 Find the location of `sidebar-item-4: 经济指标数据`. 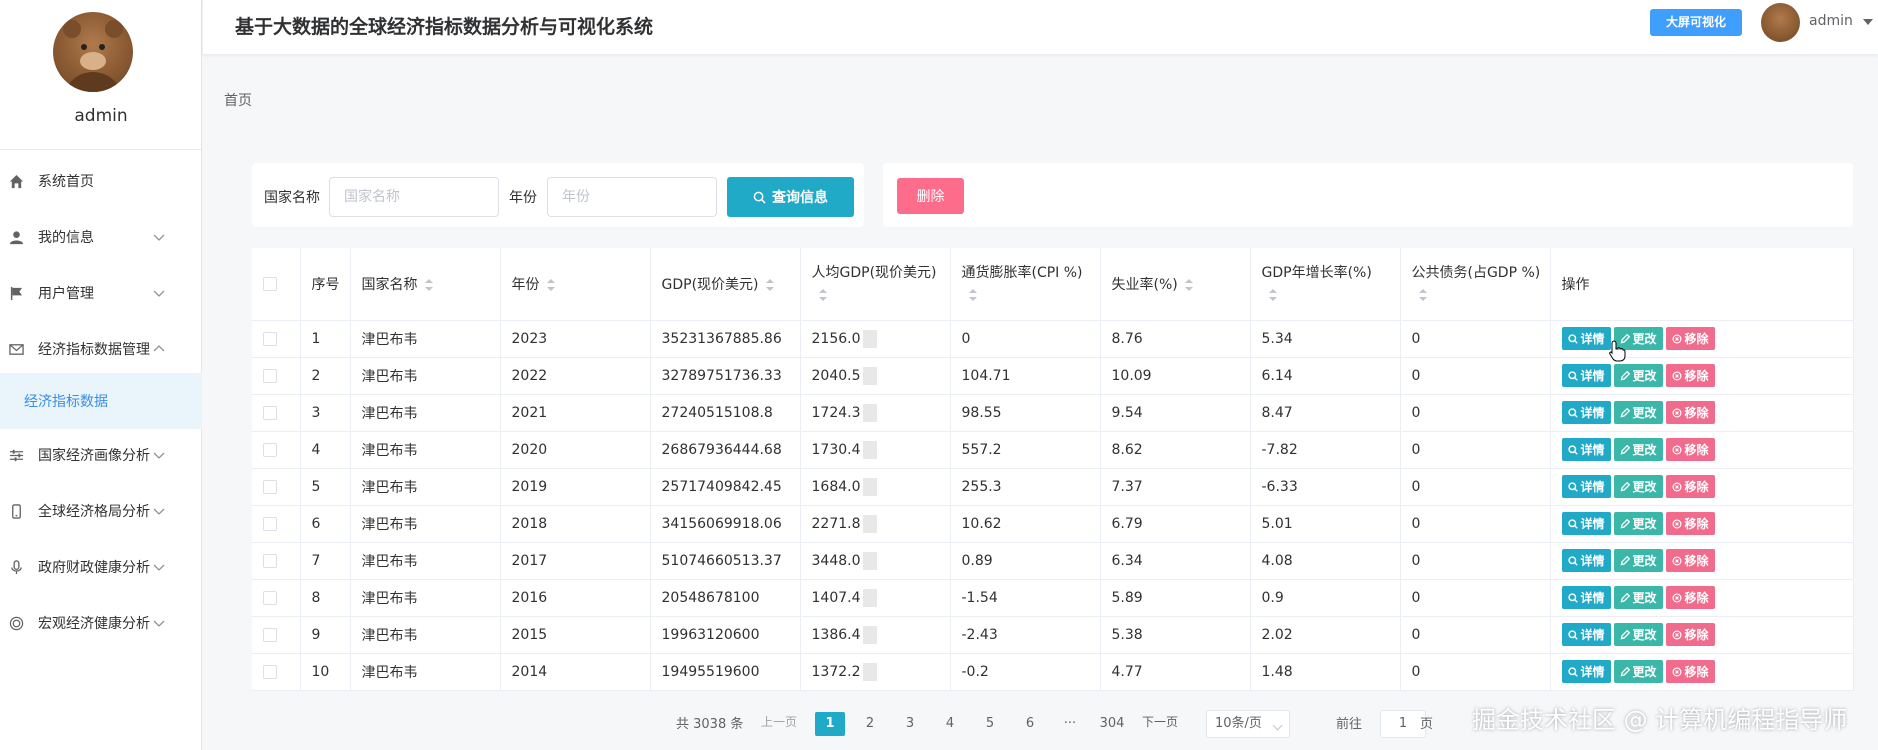

sidebar-item-4: 经济指标数据 is located at coordinates (101, 401).